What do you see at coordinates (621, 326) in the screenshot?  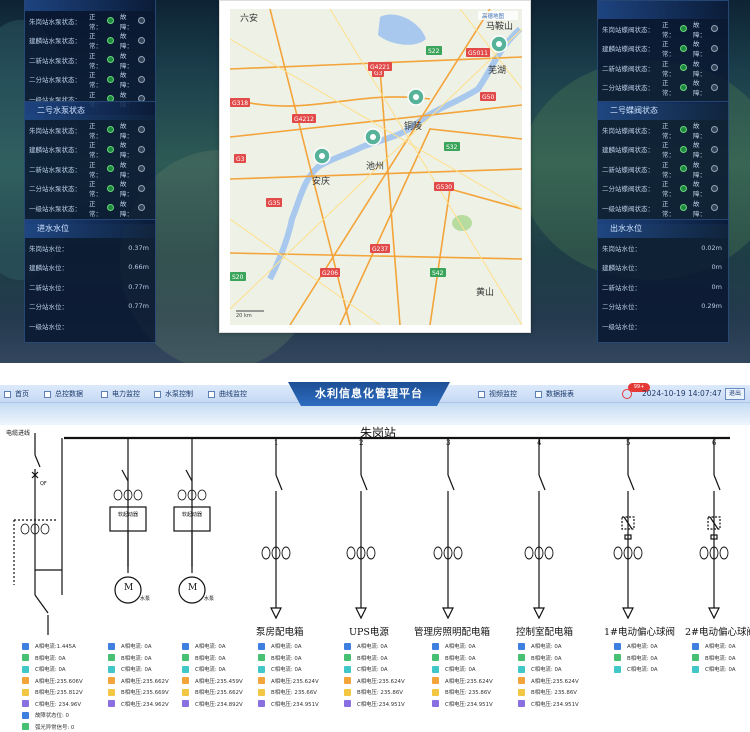 I see `status-name: 一级站水位：` at bounding box center [621, 326].